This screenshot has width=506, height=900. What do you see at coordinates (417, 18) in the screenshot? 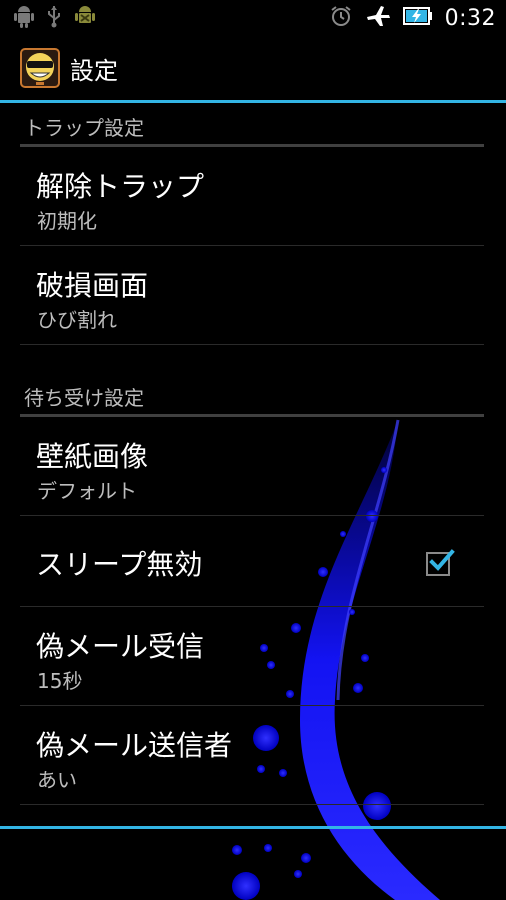
I see `battery-charging-icon` at bounding box center [417, 18].